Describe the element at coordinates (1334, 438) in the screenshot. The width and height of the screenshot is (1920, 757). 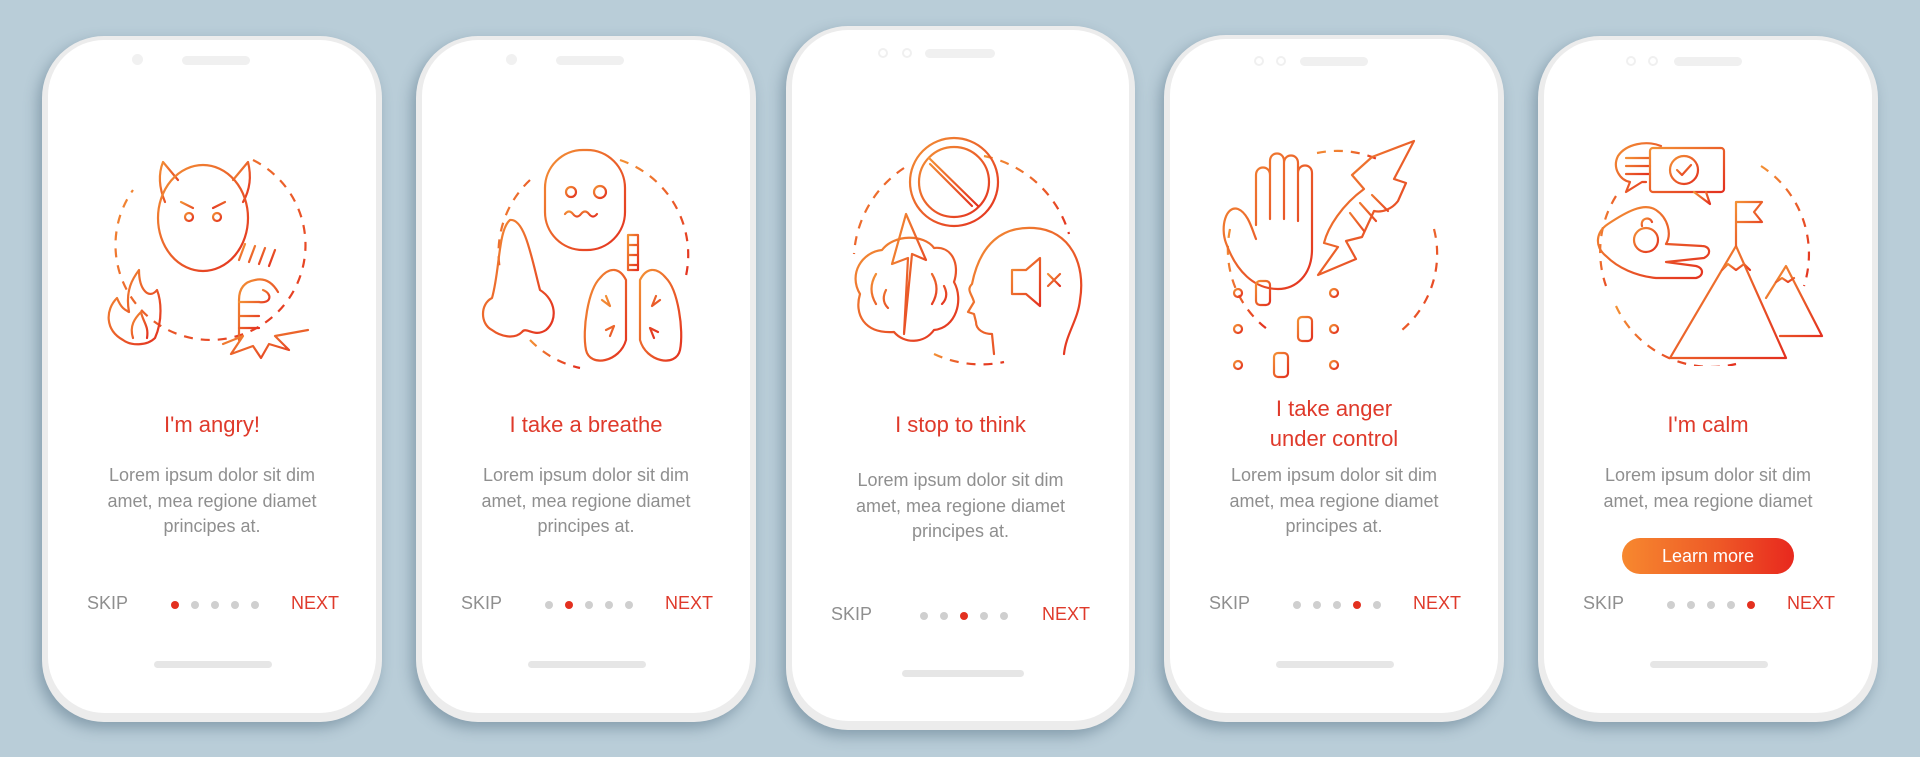
I see `title-line: under control` at that location.